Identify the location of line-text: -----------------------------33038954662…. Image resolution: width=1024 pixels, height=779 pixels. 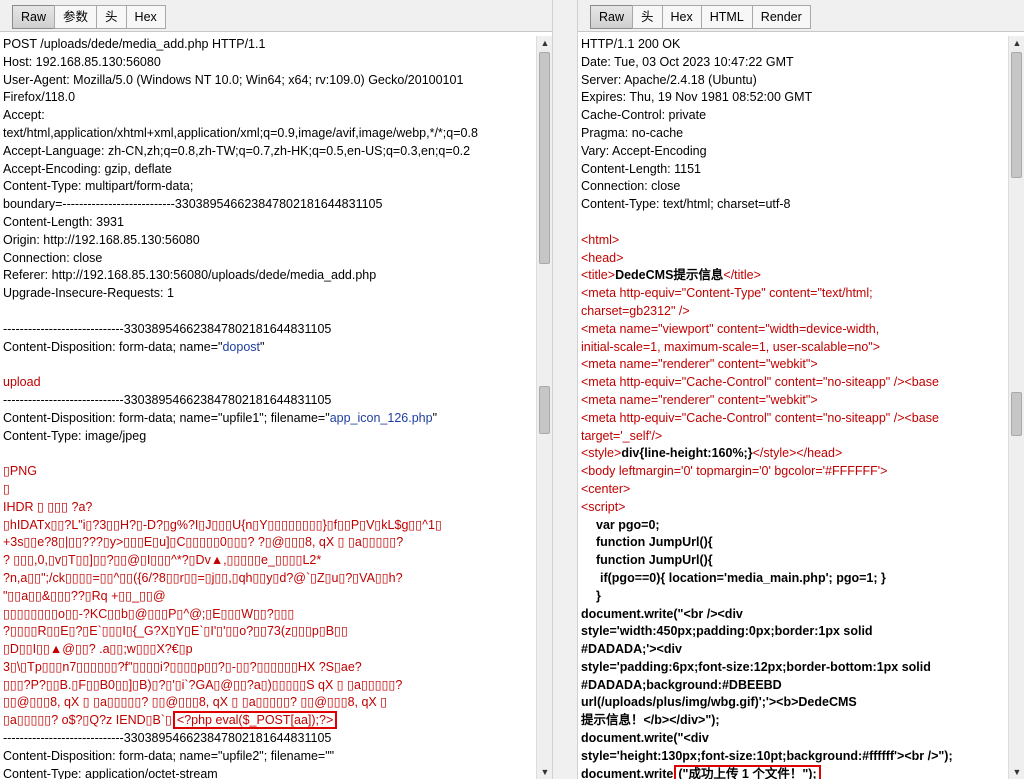
(167, 399).